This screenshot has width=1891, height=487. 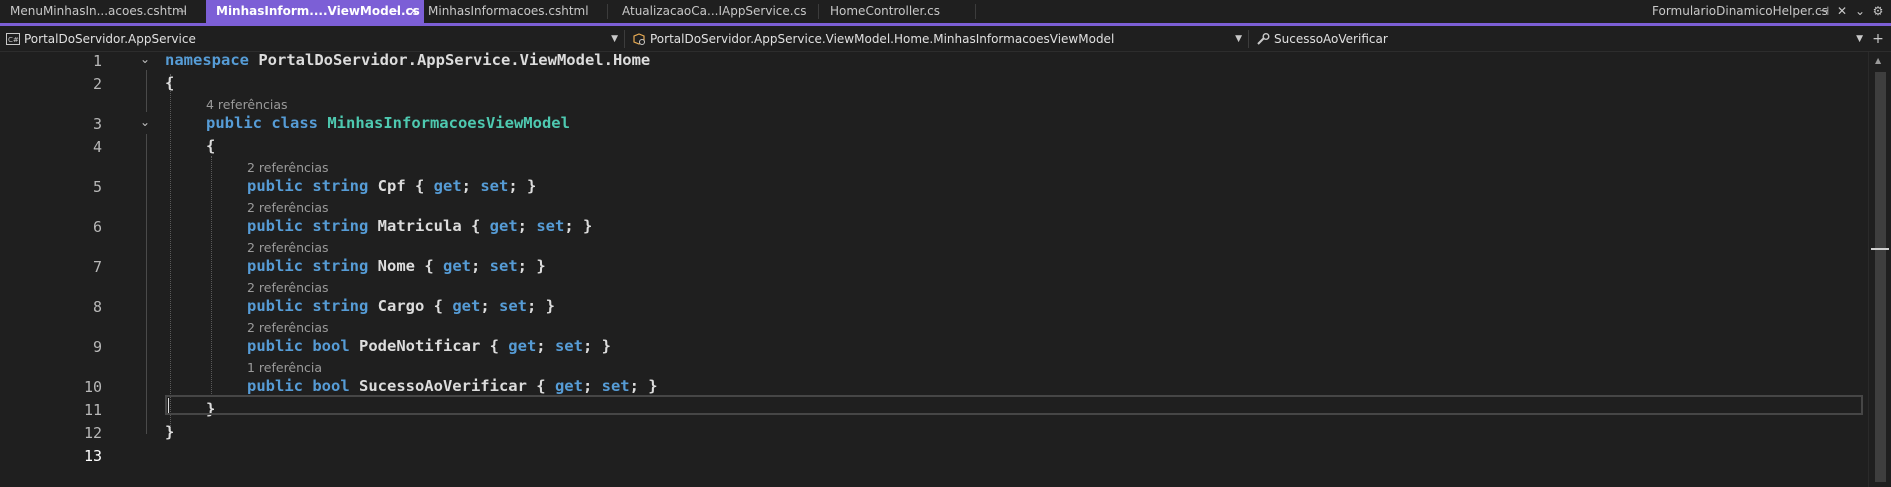 What do you see at coordinates (97, 307) in the screenshot?
I see `line-number: 8` at bounding box center [97, 307].